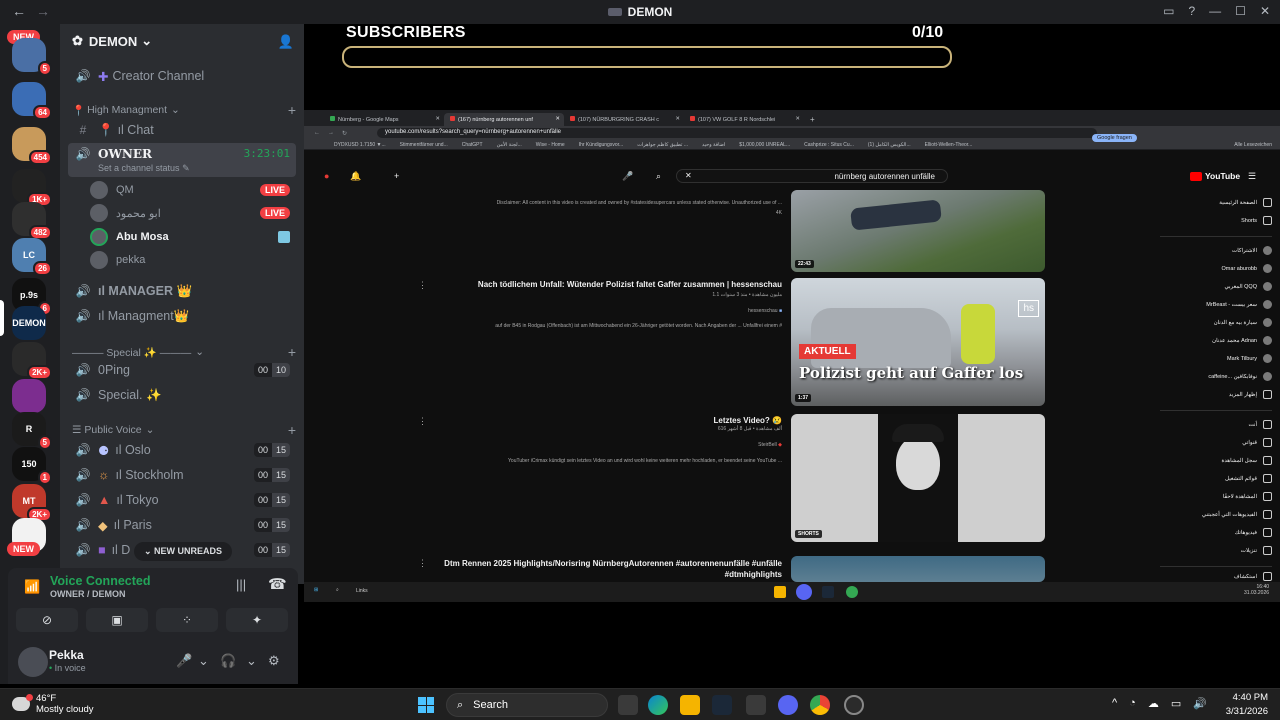 This screenshot has width=1280, height=720. I want to click on sidebar-you-item: تنزيلات, so click(1256, 550).